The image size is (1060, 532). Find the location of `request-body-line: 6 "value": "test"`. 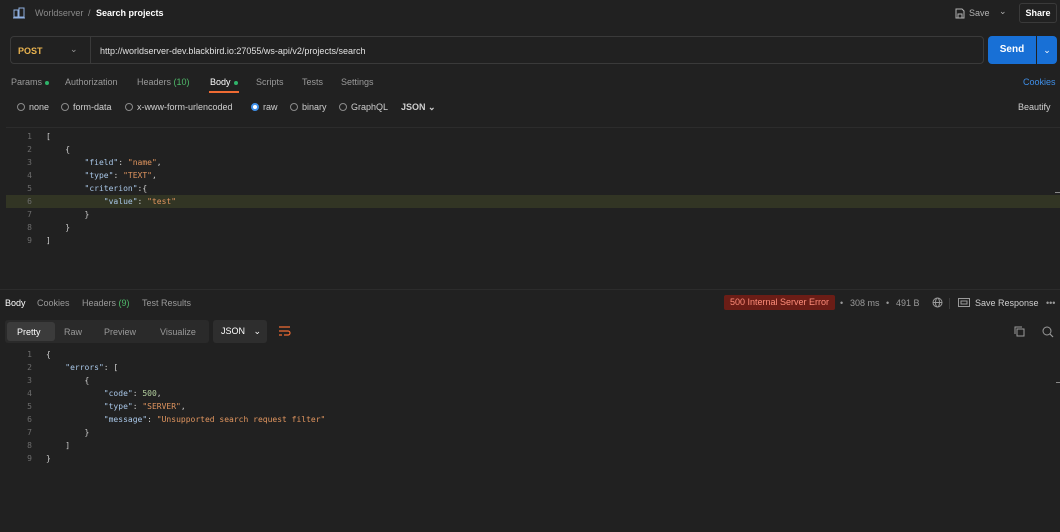

request-body-line: 6 "value": "test" is located at coordinates (533, 201).